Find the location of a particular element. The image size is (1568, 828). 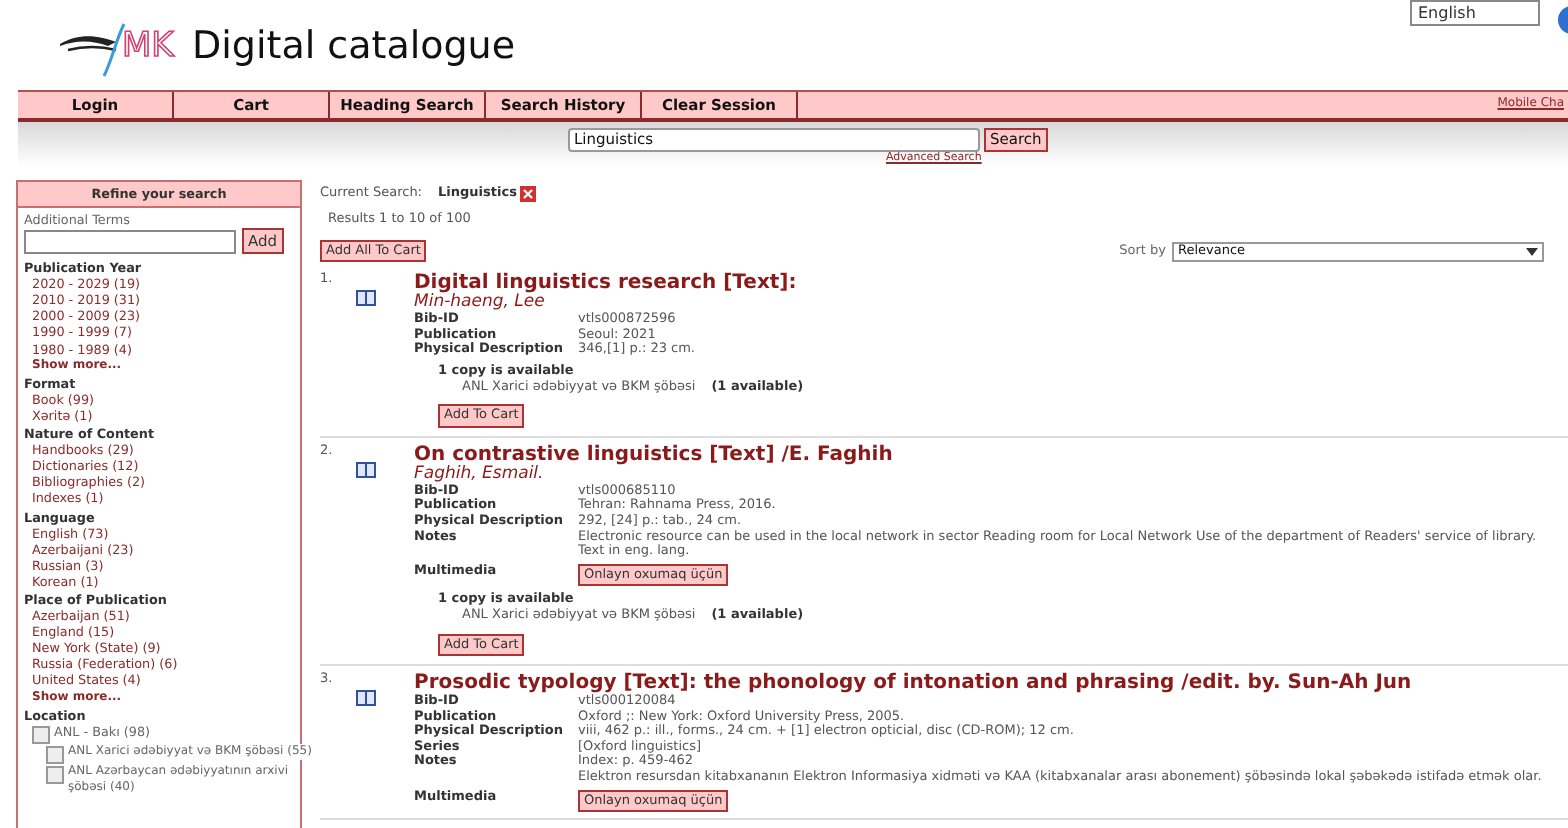

logo-drawing: MK is located at coordinates (118, 45).